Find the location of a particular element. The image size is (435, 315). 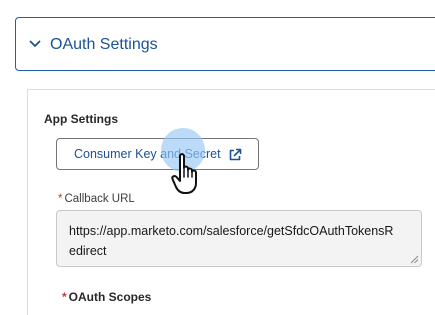

resize-grip-icon is located at coordinates (414, 259).